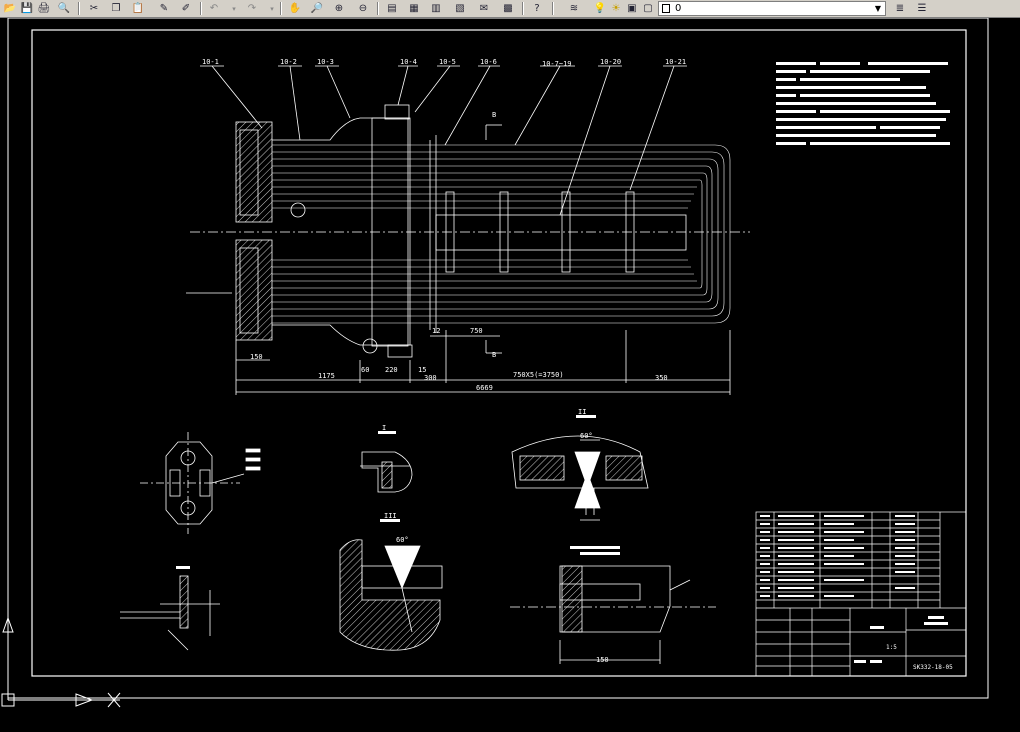  Describe the element at coordinates (613, 614) in the screenshot. I see `pipe-section-detail` at that location.